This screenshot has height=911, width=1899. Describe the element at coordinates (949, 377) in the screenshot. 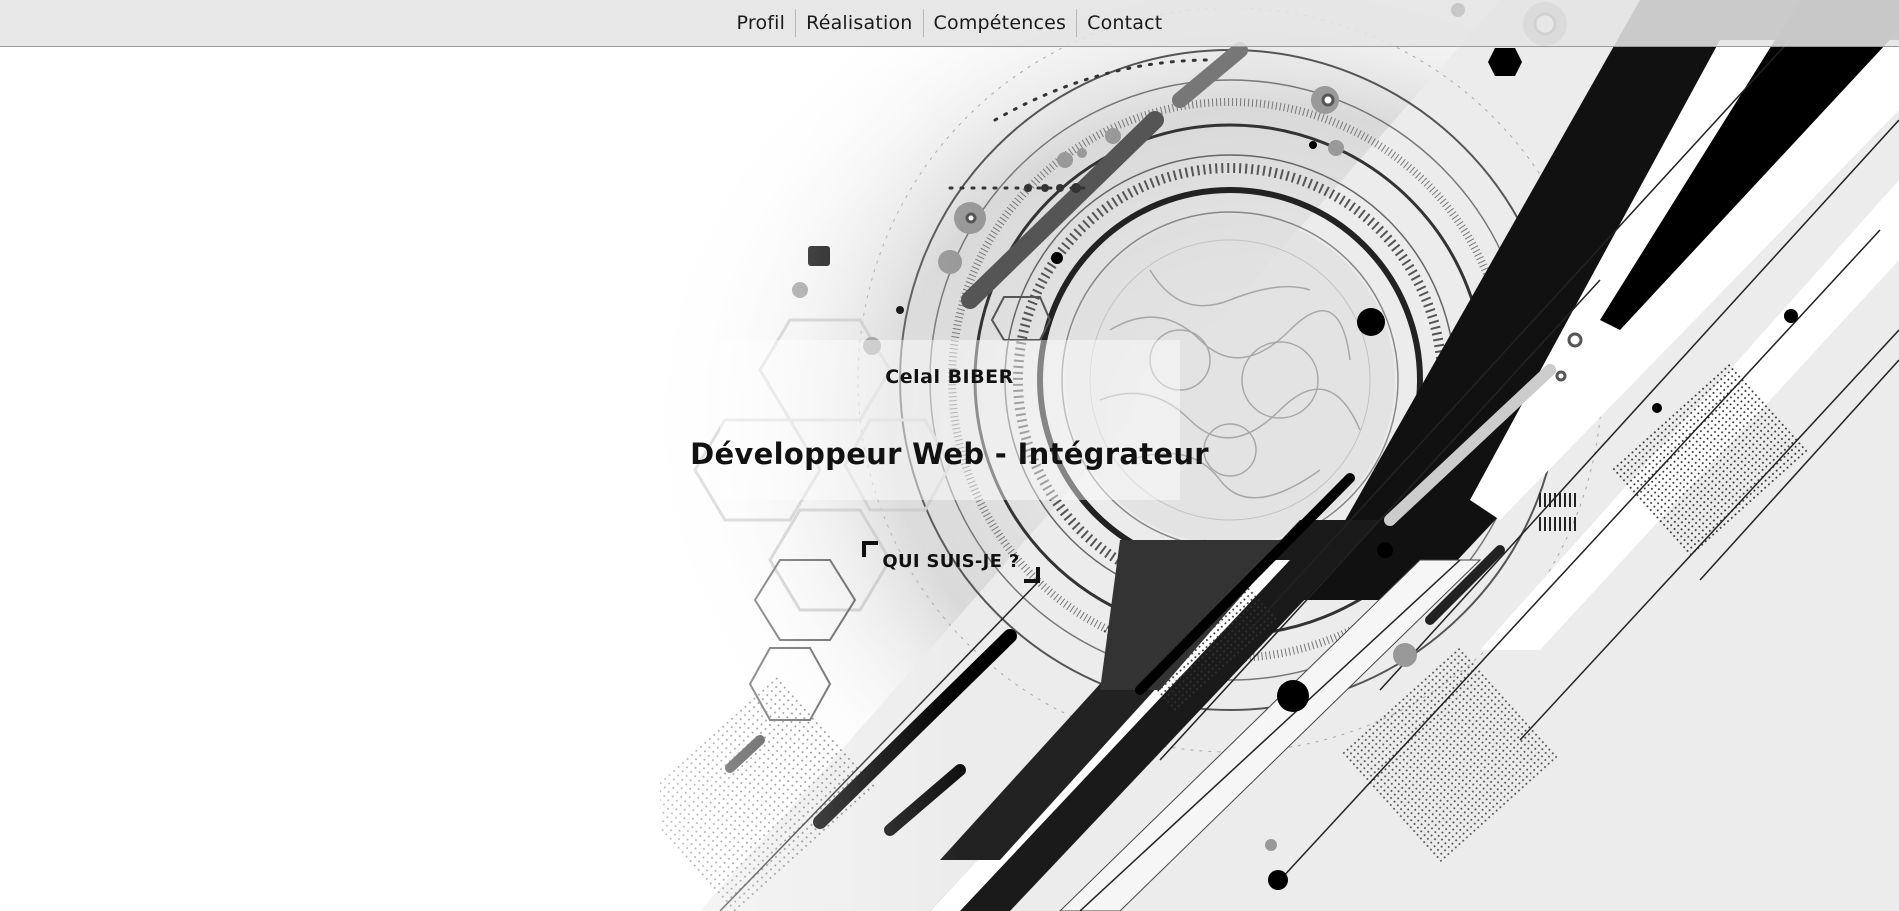

I see `hero-name: Celal BIBER` at that location.